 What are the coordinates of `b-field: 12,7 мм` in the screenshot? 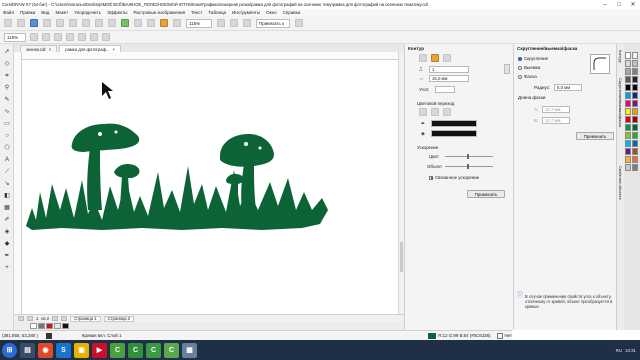 It's located at (556, 120).